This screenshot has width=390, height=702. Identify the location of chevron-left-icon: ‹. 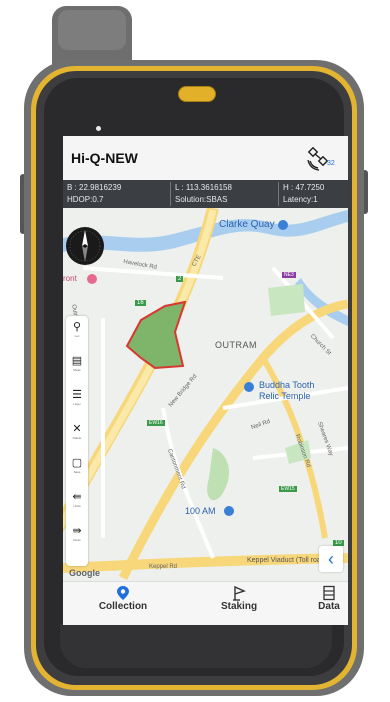
(331, 559).